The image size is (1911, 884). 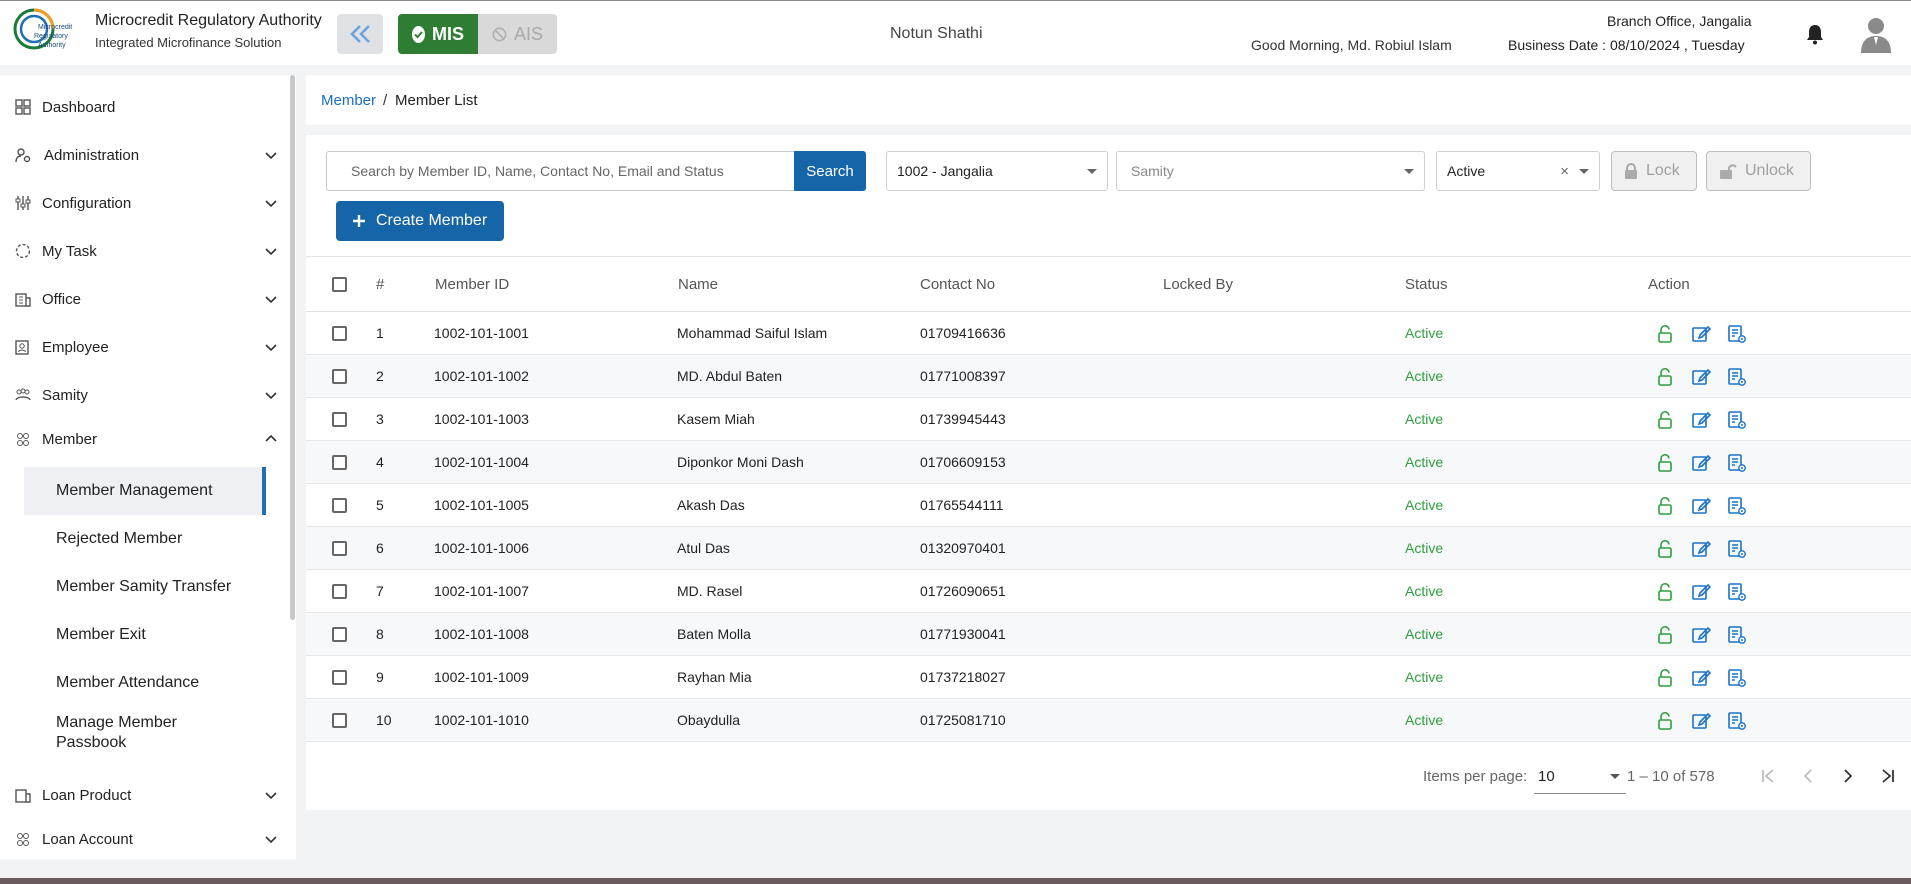 I want to click on last-page-button, so click(x=1888, y=776).